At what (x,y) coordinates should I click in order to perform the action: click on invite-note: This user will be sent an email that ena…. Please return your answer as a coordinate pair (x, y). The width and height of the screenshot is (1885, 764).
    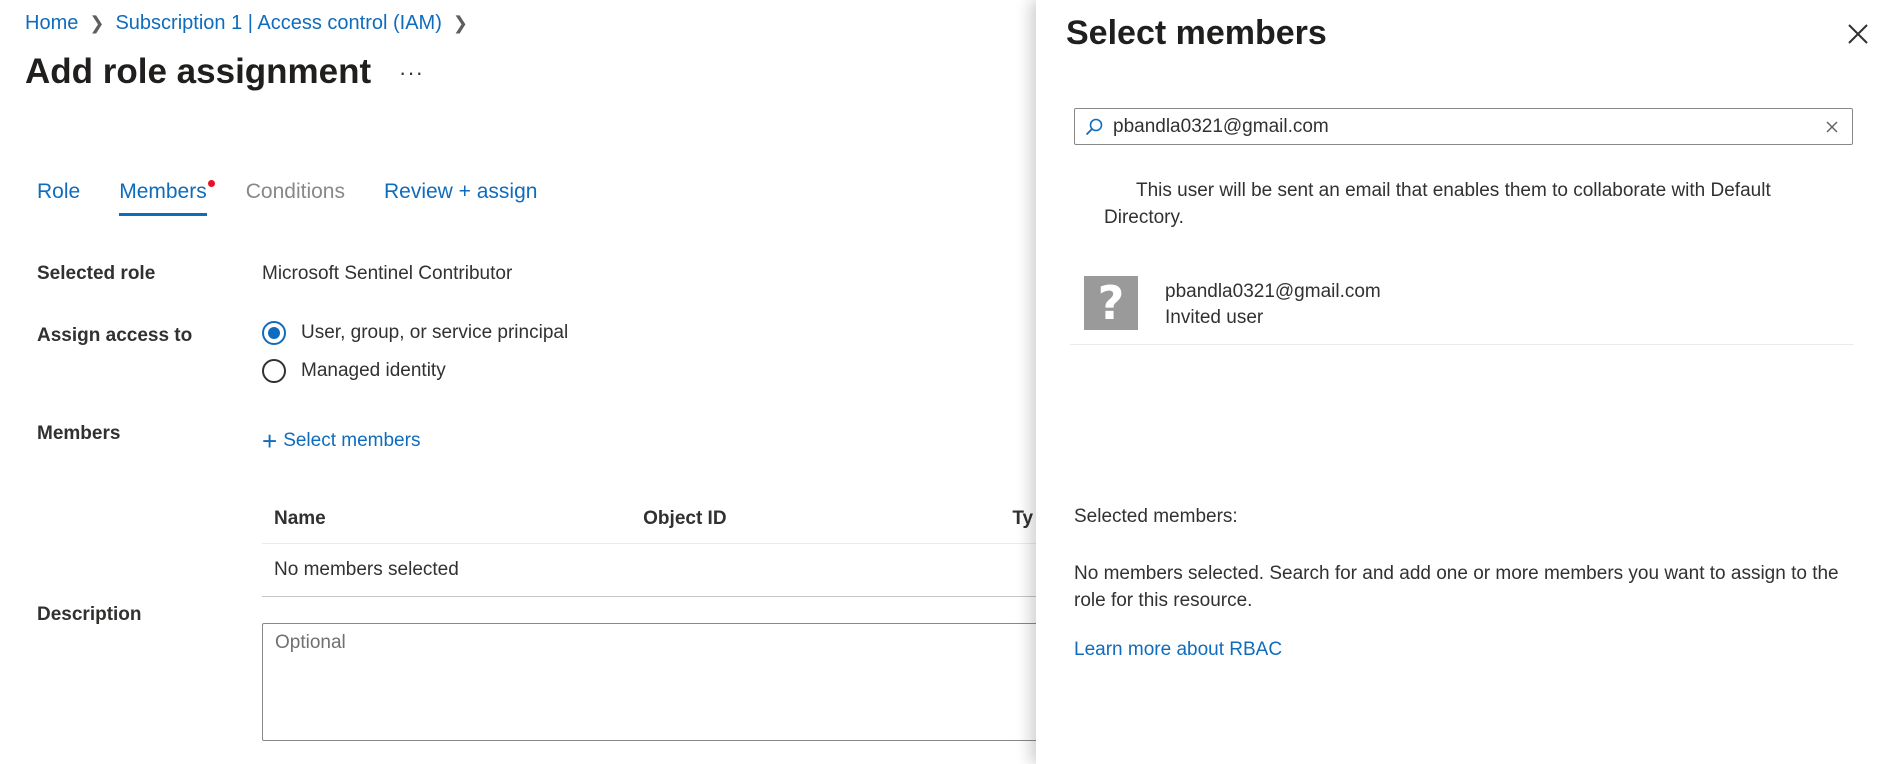
    Looking at the image, I should click on (1464, 204).